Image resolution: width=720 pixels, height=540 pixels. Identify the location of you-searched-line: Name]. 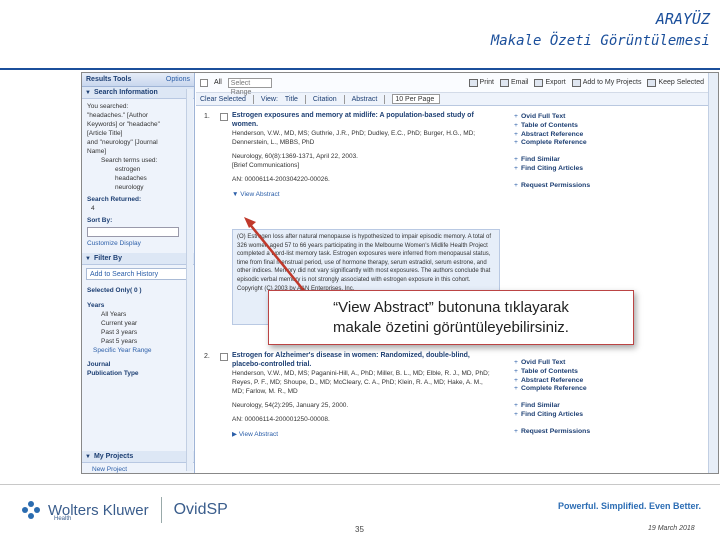
(97, 151).